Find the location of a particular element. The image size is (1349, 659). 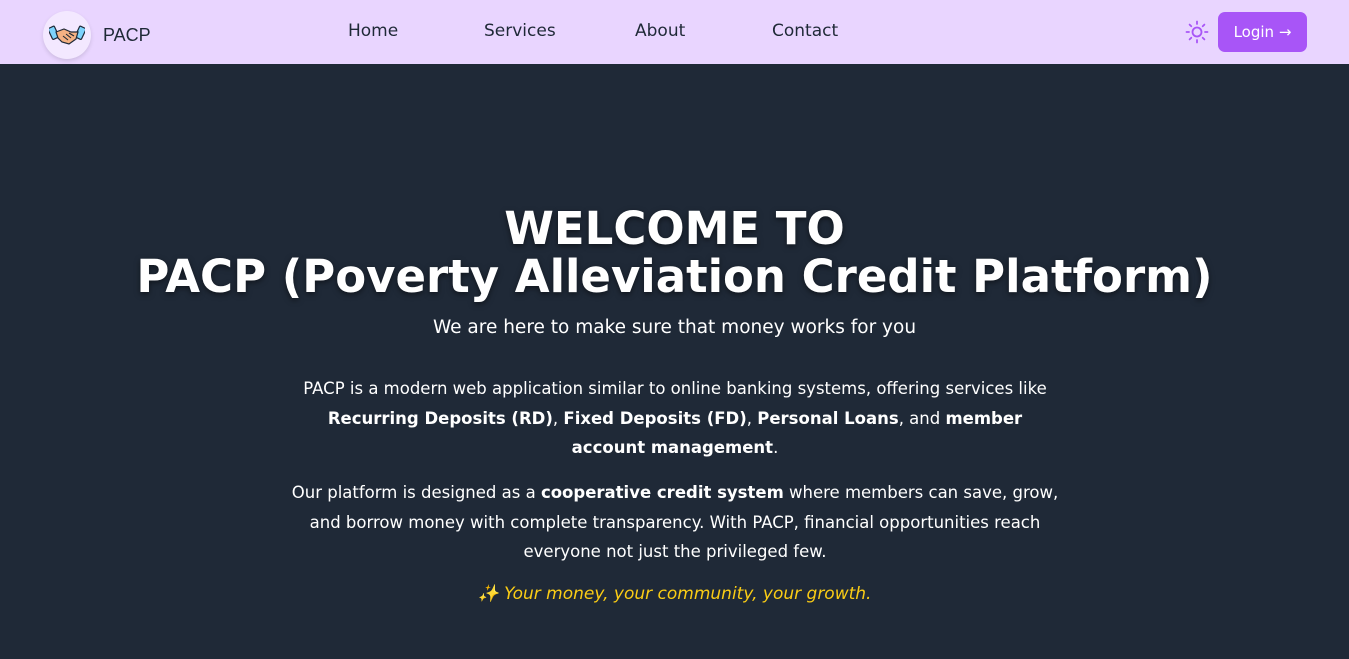

cooperative-highlight: cooperative credit system is located at coordinates (662, 492).